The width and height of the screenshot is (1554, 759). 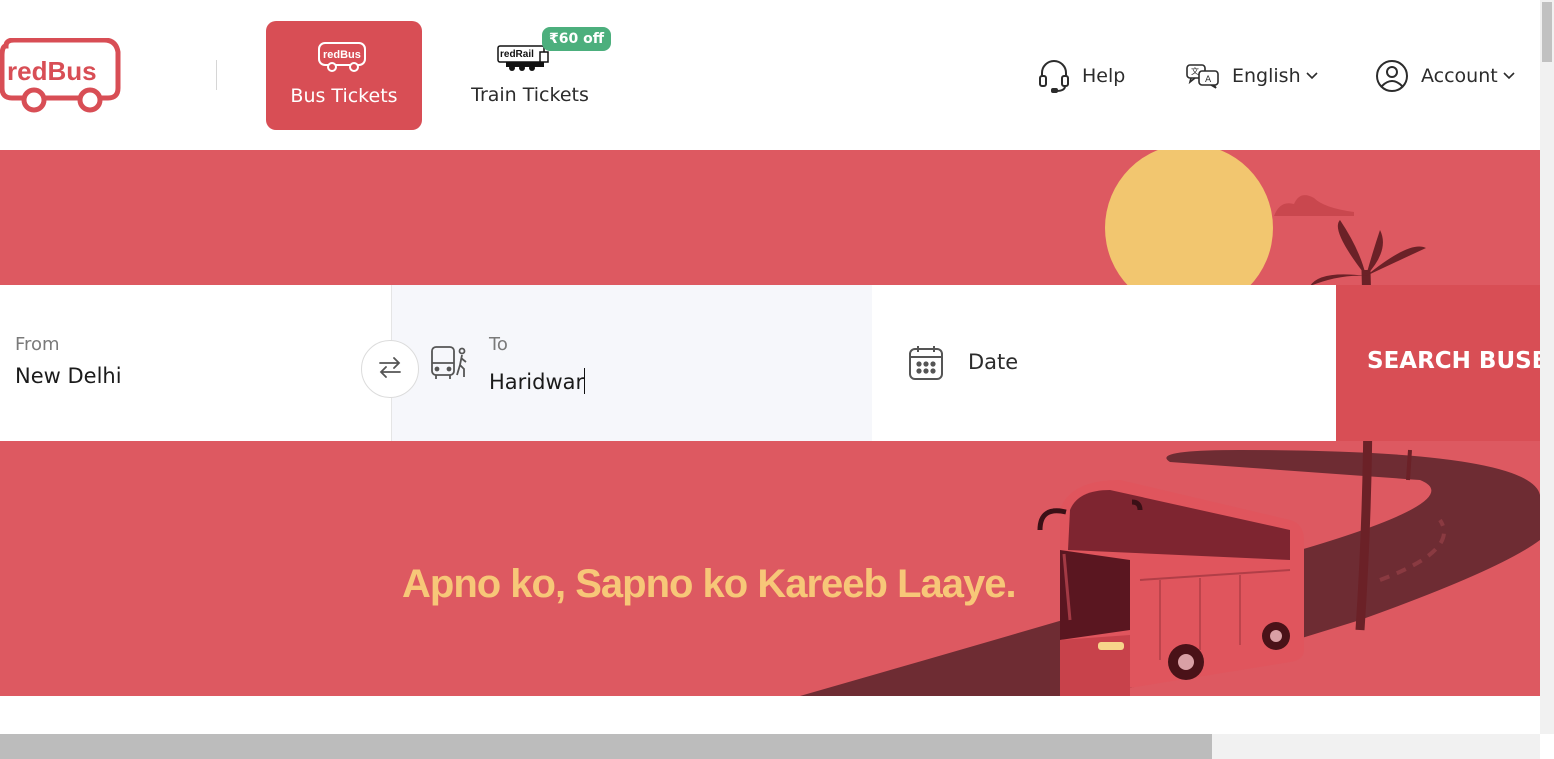 What do you see at coordinates (1104, 363) in the screenshot?
I see `date-picker-field: Date` at bounding box center [1104, 363].